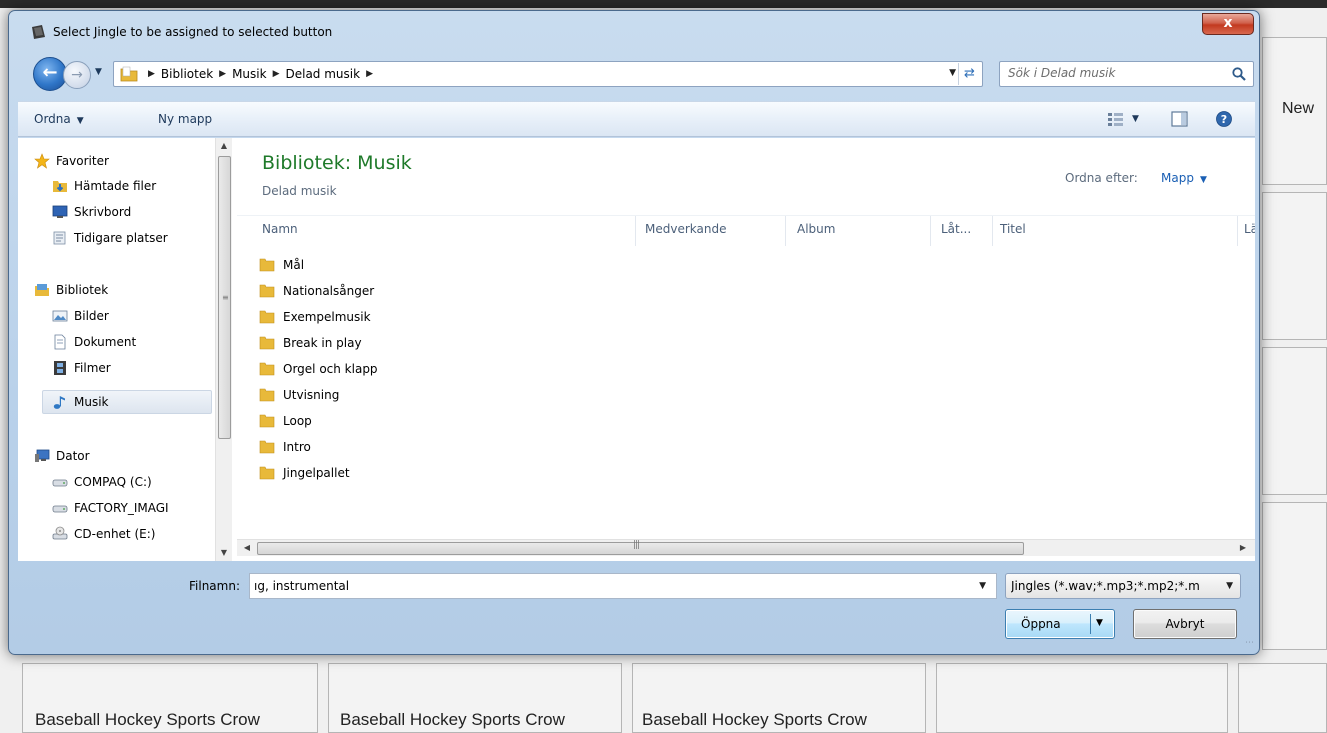  Describe the element at coordinates (224, 146) in the screenshot. I see `scroll-up-icon: ▲` at that location.